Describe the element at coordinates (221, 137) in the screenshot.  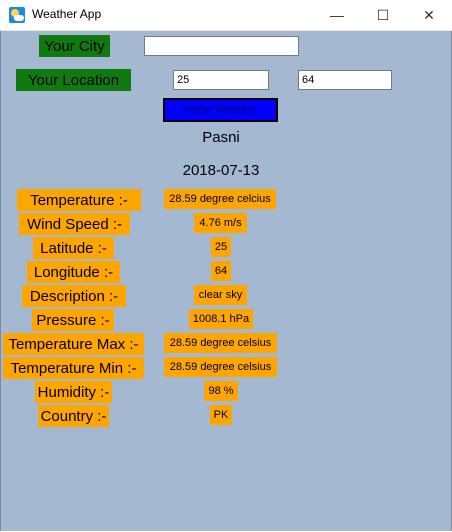
I see `city-name: Pasni` at that location.